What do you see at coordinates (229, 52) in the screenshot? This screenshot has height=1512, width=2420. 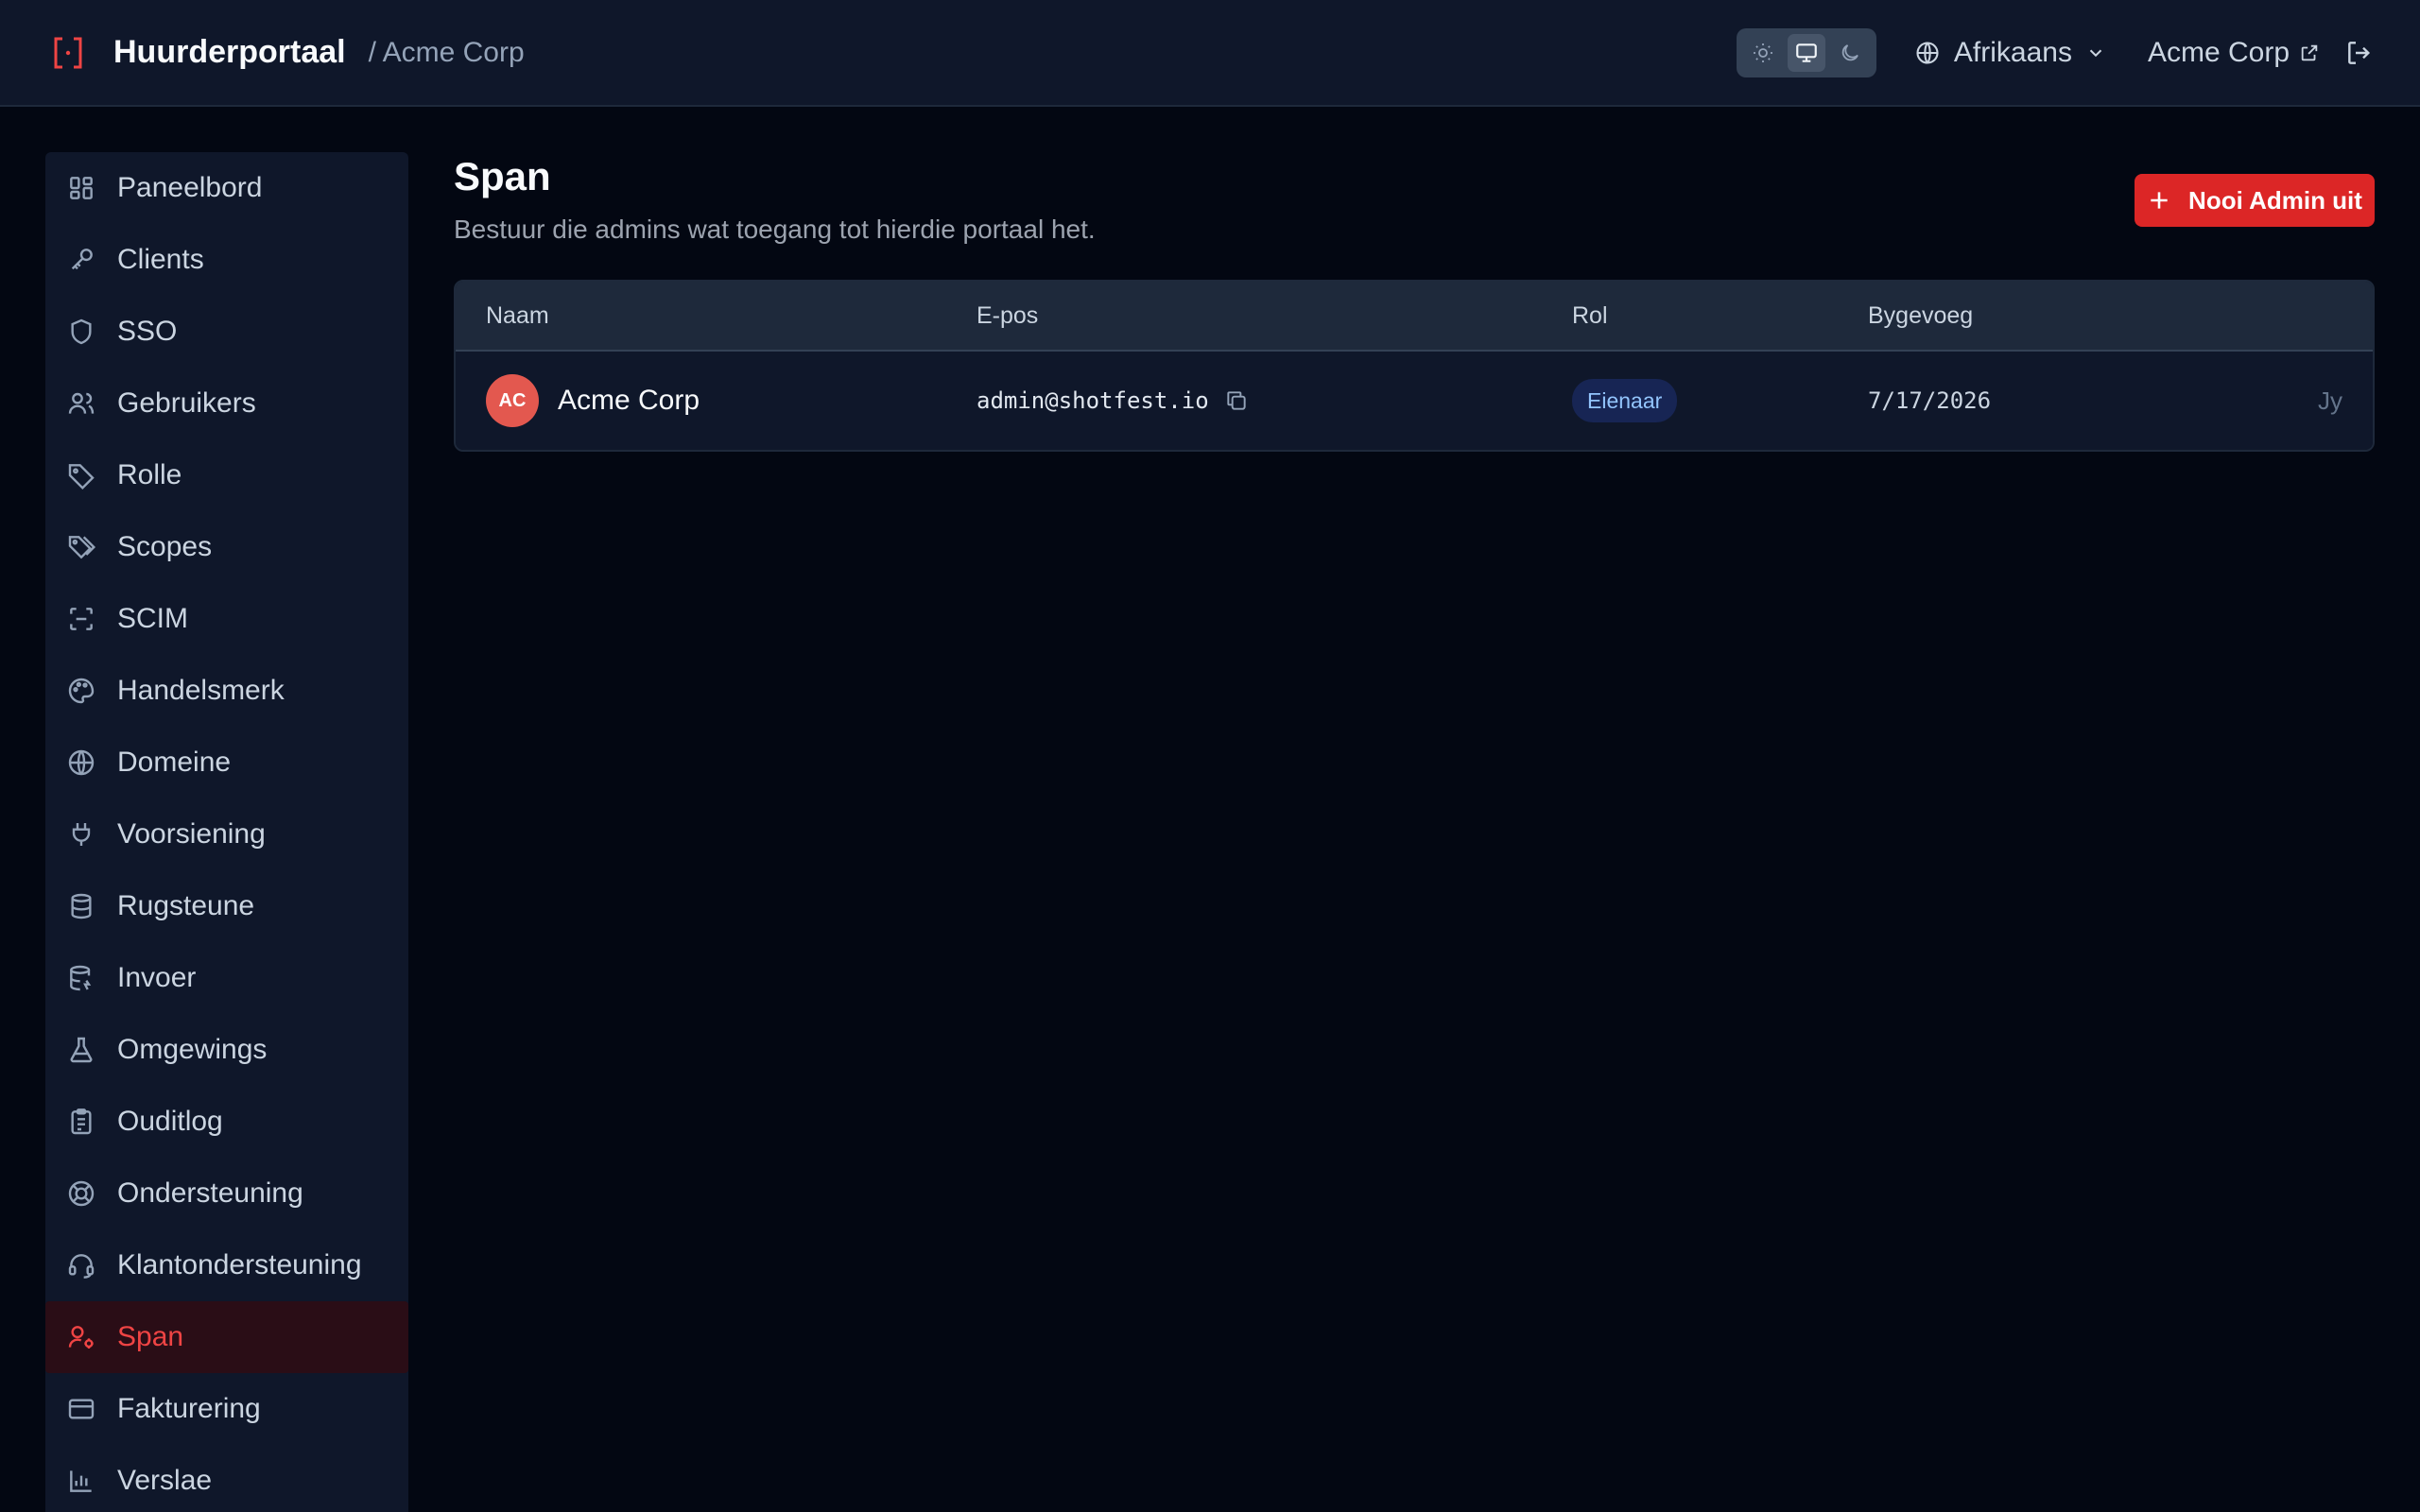 I see `portal-title: Huurderportaal` at bounding box center [229, 52].